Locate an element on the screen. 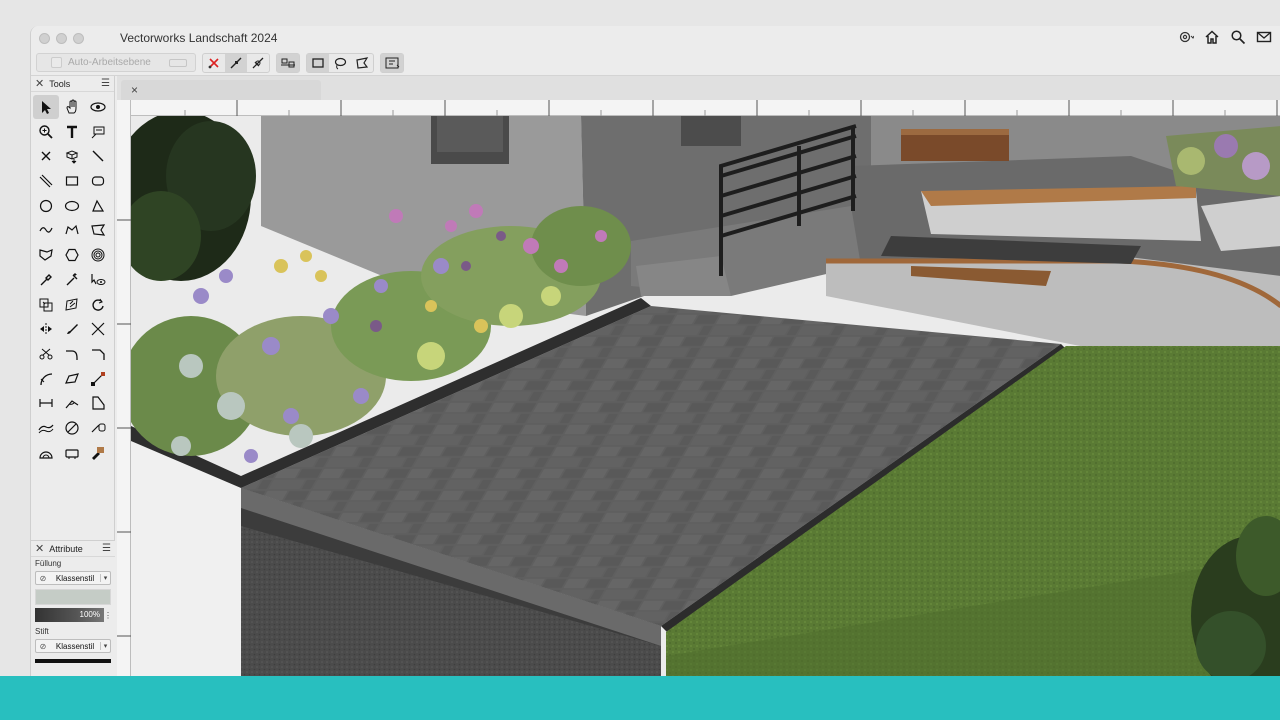  split-icon is located at coordinates (46, 329).